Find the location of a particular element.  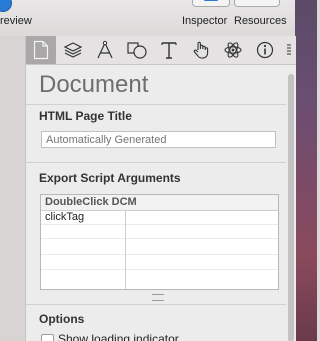

atom-icon is located at coordinates (233, 50).